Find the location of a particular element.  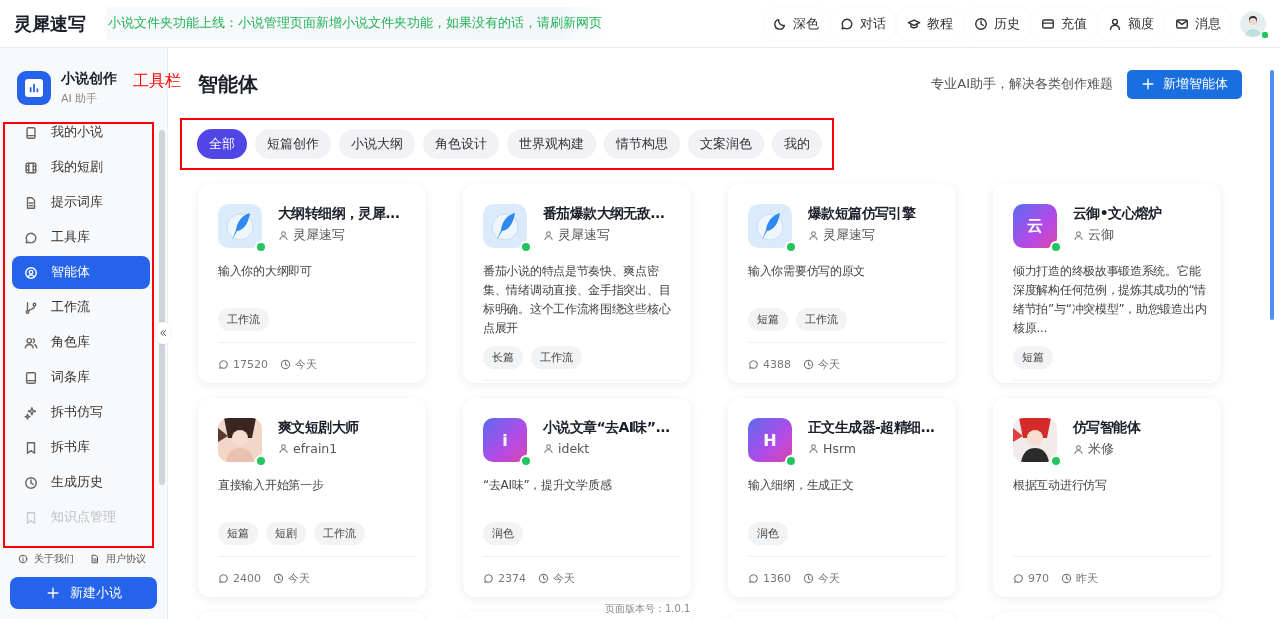

document-icon is located at coordinates (31, 202).